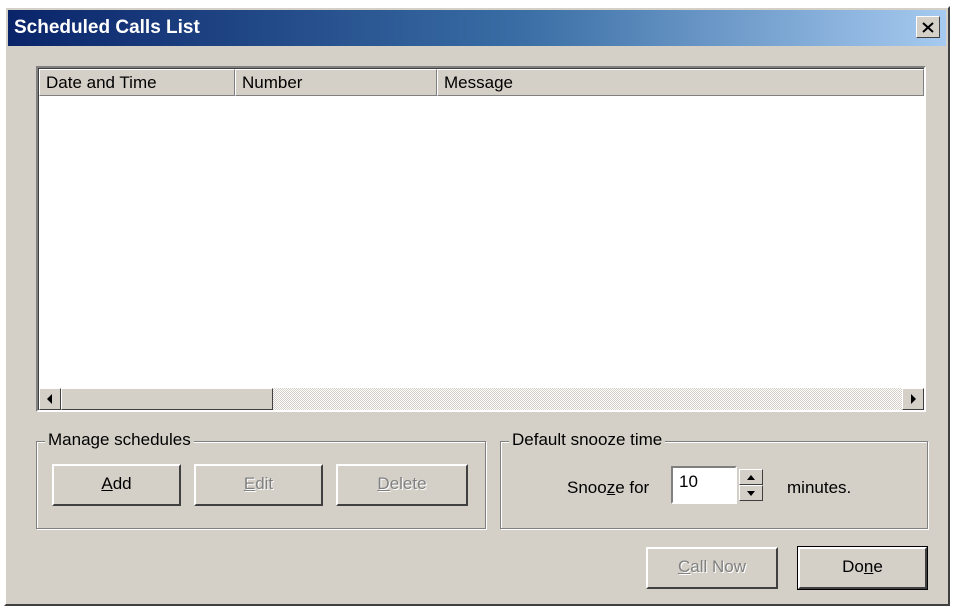 Image resolution: width=954 pixels, height=609 pixels. Describe the element at coordinates (611, 487) in the screenshot. I see `snooze-label-mnemonic: z` at that location.